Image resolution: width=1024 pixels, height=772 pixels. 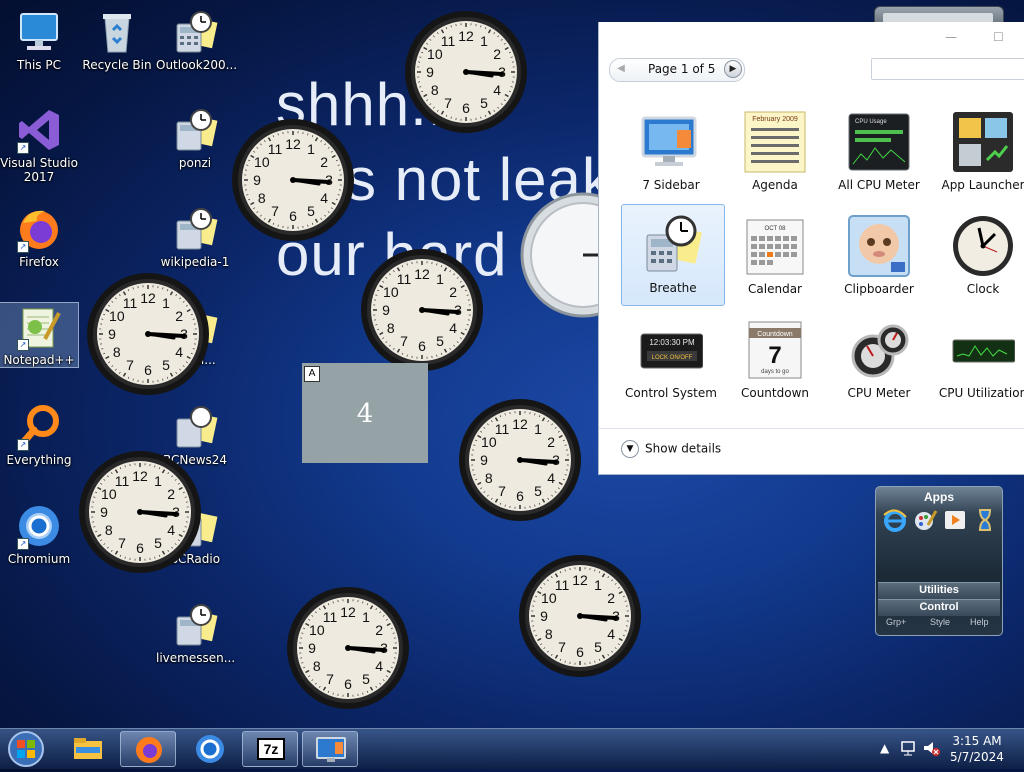 I want to click on prev-page-button: ◀, so click(x=621, y=69).